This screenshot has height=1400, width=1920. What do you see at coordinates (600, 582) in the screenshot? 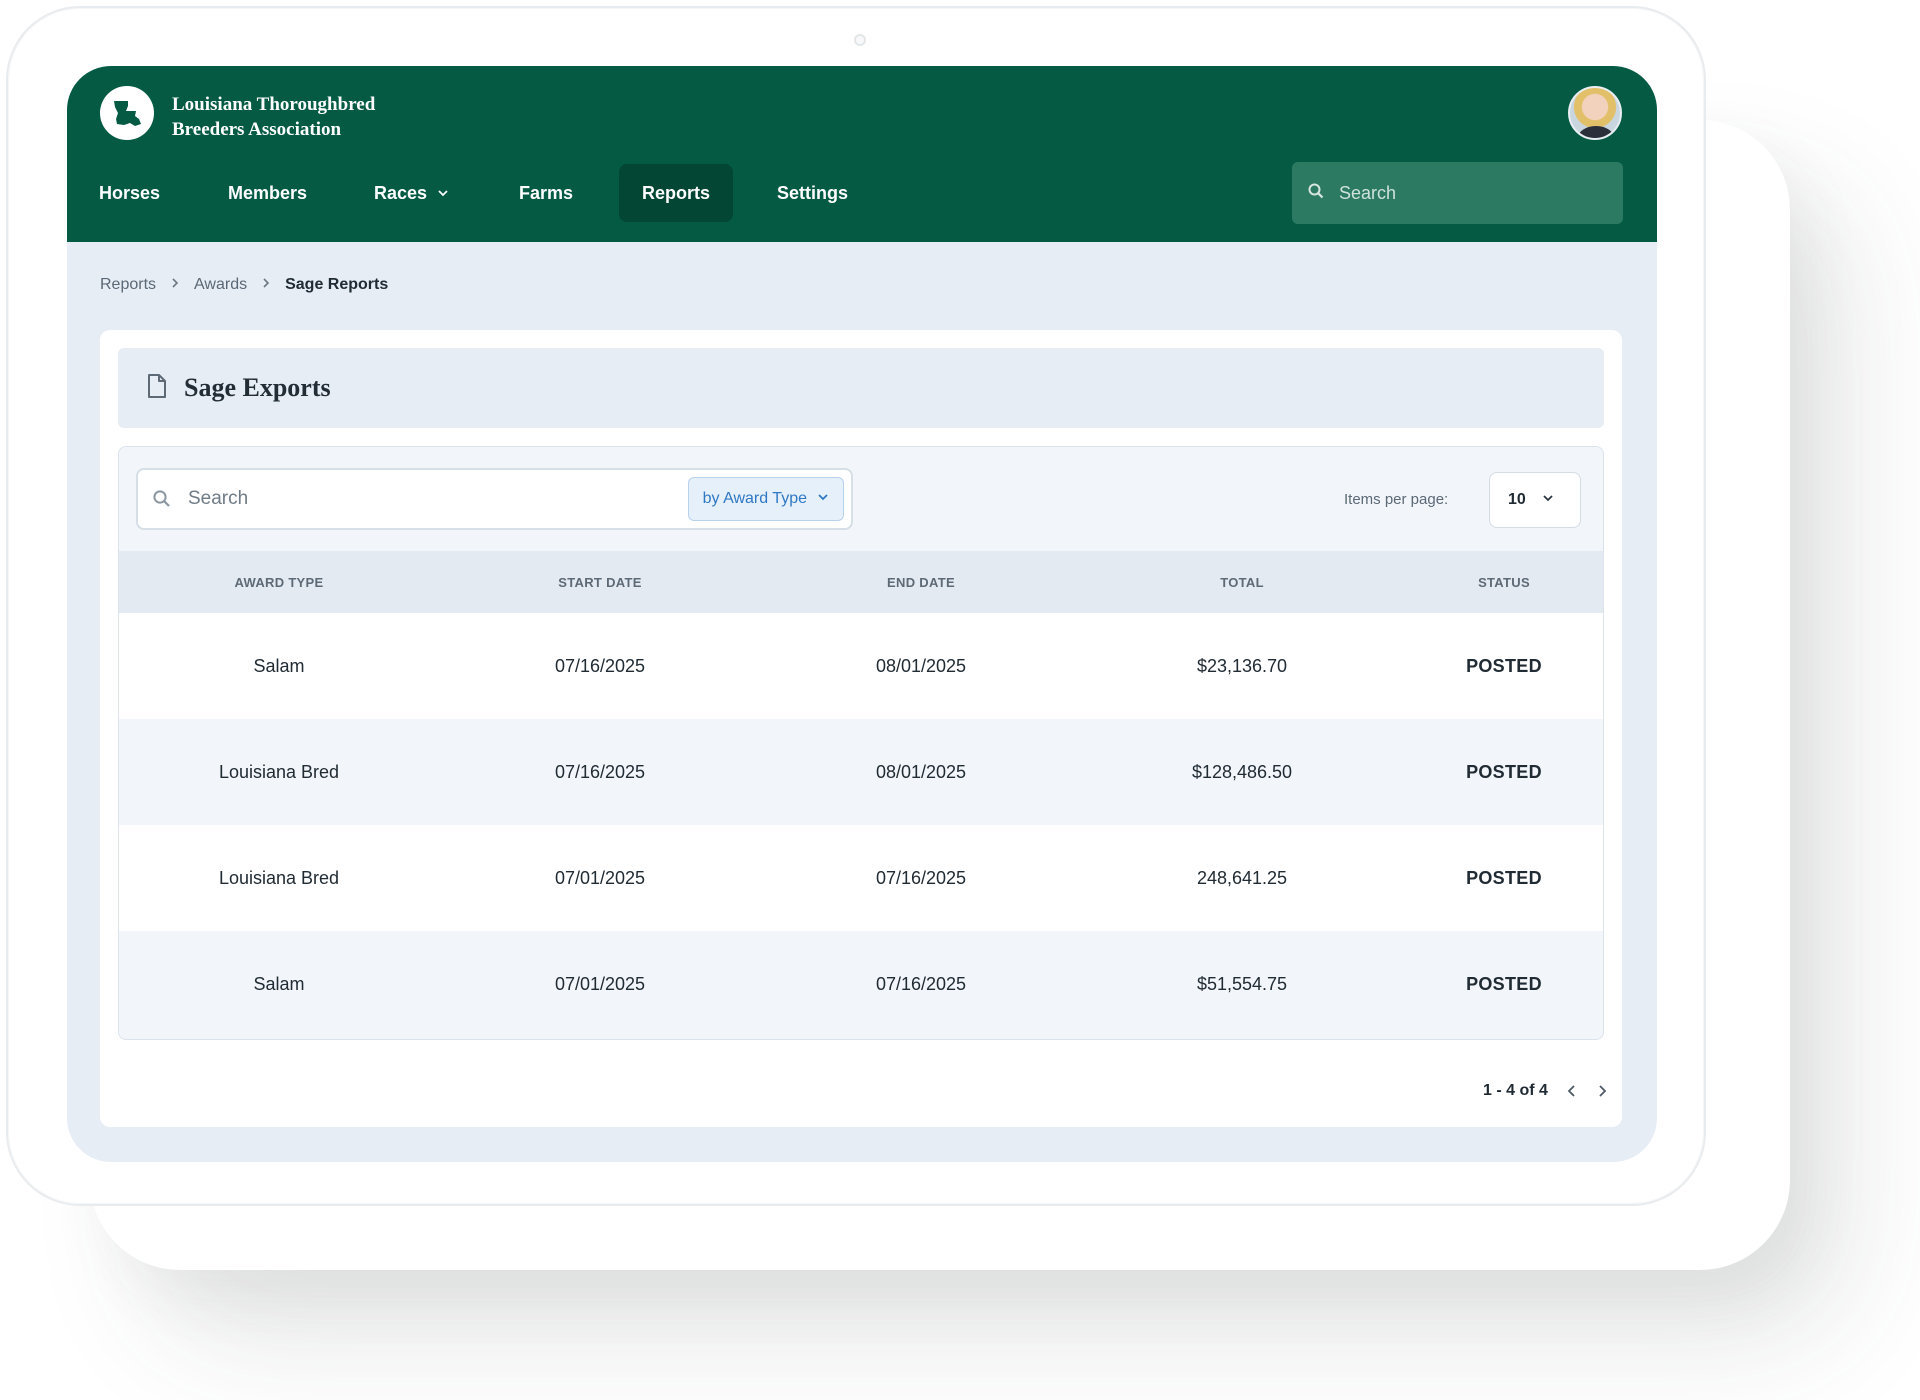
I see `column-header-start-date: START DATE` at bounding box center [600, 582].